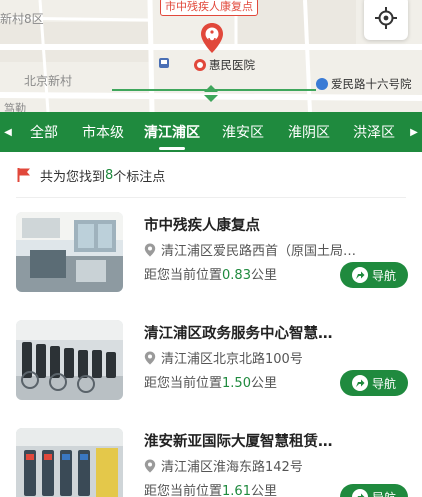 The height and width of the screenshot is (497, 422). I want to click on poi-marker-icon, so click(212, 38).